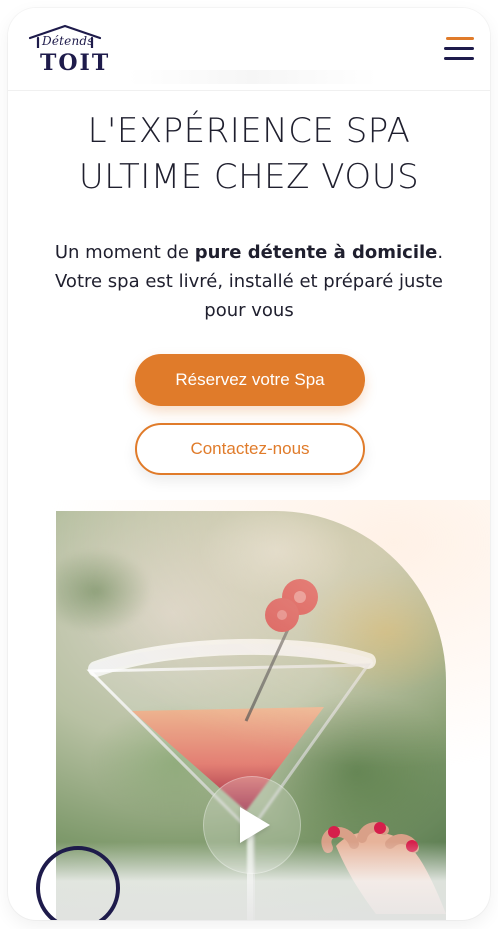 The height and width of the screenshot is (929, 498). What do you see at coordinates (459, 48) in the screenshot?
I see `hamburger-line-middle` at bounding box center [459, 48].